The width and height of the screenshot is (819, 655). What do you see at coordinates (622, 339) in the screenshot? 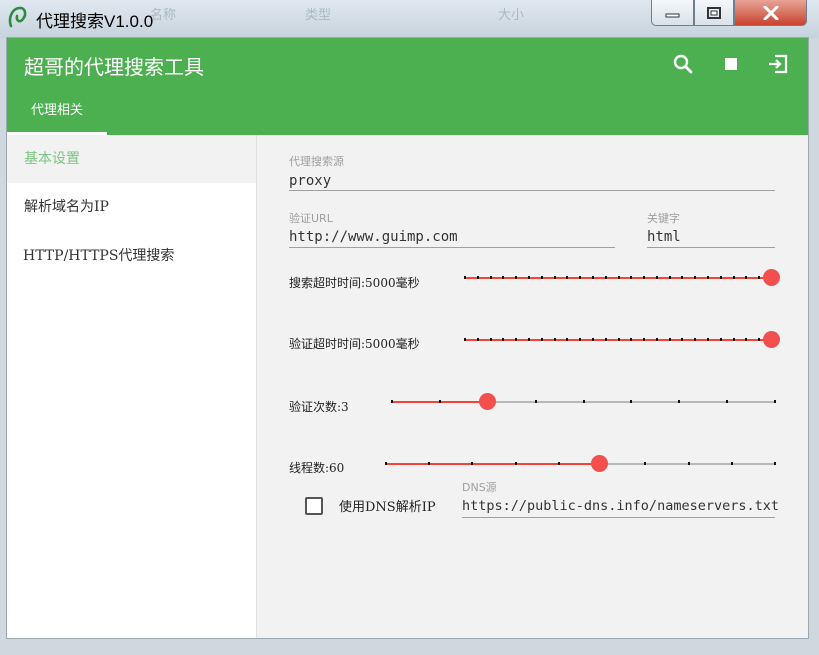
I see `verify-timeout-slider` at bounding box center [622, 339].